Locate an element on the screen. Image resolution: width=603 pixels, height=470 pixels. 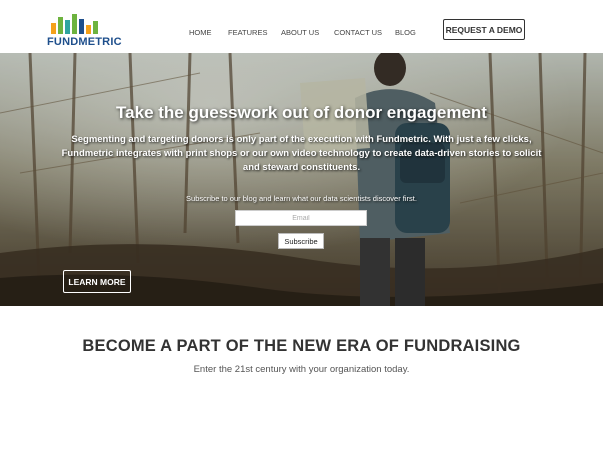
email-input is located at coordinates (301, 218).